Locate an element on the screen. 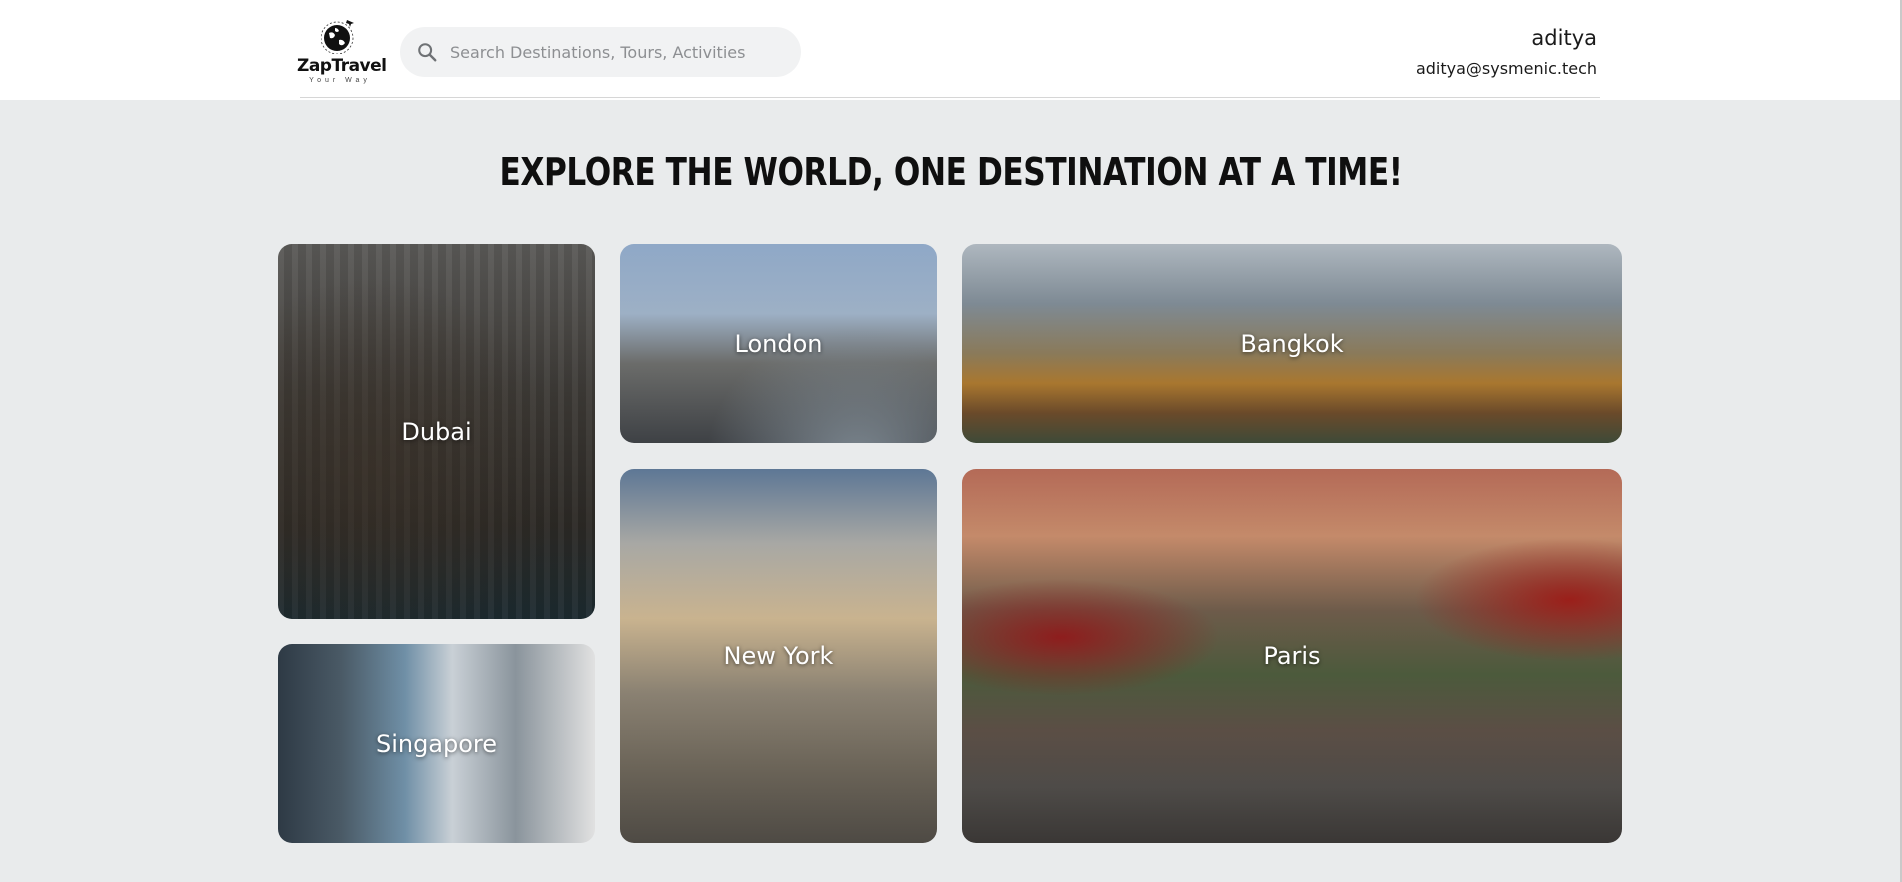 The image size is (1902, 882). user-name: aditya is located at coordinates (1564, 38).